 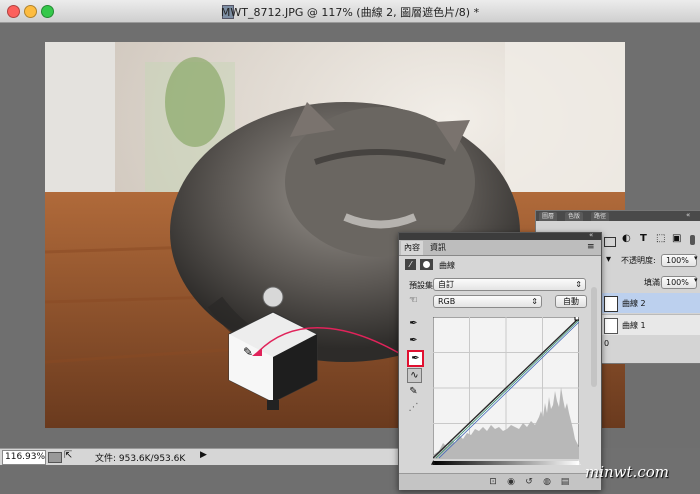 What do you see at coordinates (438, 248) in the screenshot?
I see `tab-info: 資訊` at bounding box center [438, 248].